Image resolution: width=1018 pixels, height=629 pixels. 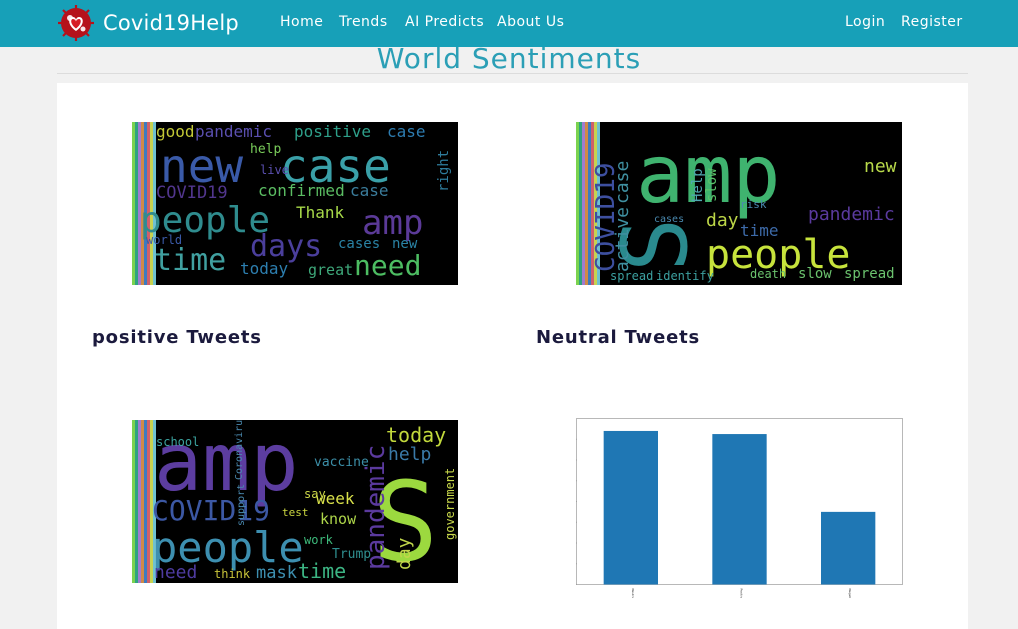 What do you see at coordinates (851, 214) in the screenshot?
I see `svg-text: pandemic` at bounding box center [851, 214].